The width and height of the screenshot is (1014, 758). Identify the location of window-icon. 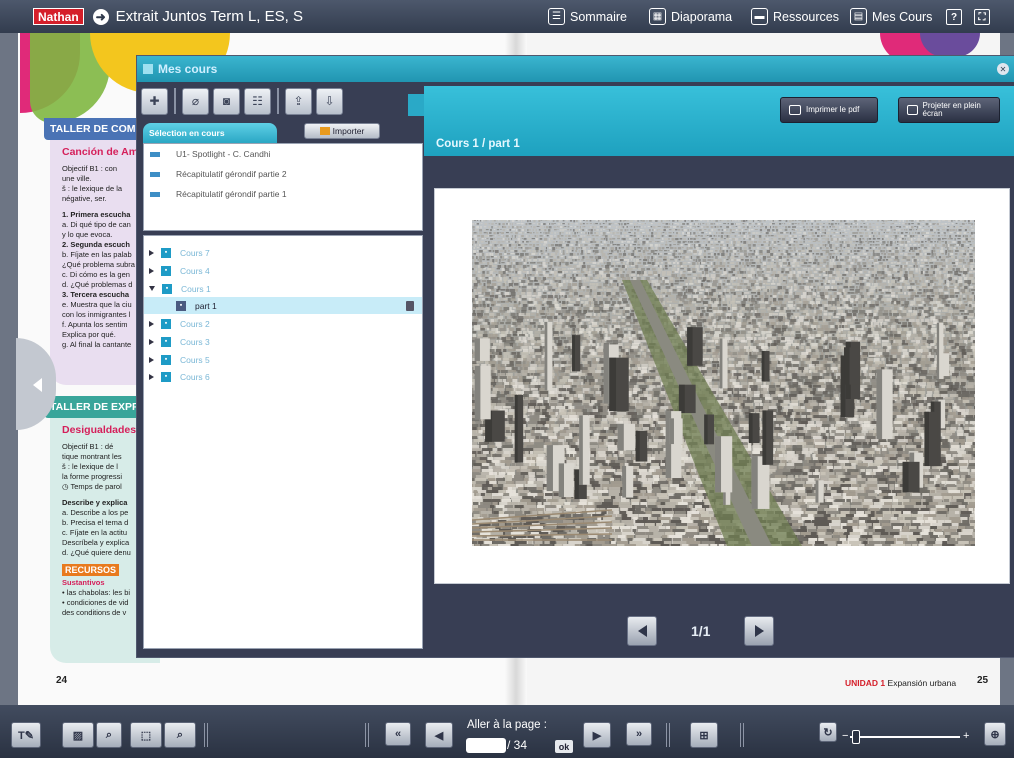
(148, 69).